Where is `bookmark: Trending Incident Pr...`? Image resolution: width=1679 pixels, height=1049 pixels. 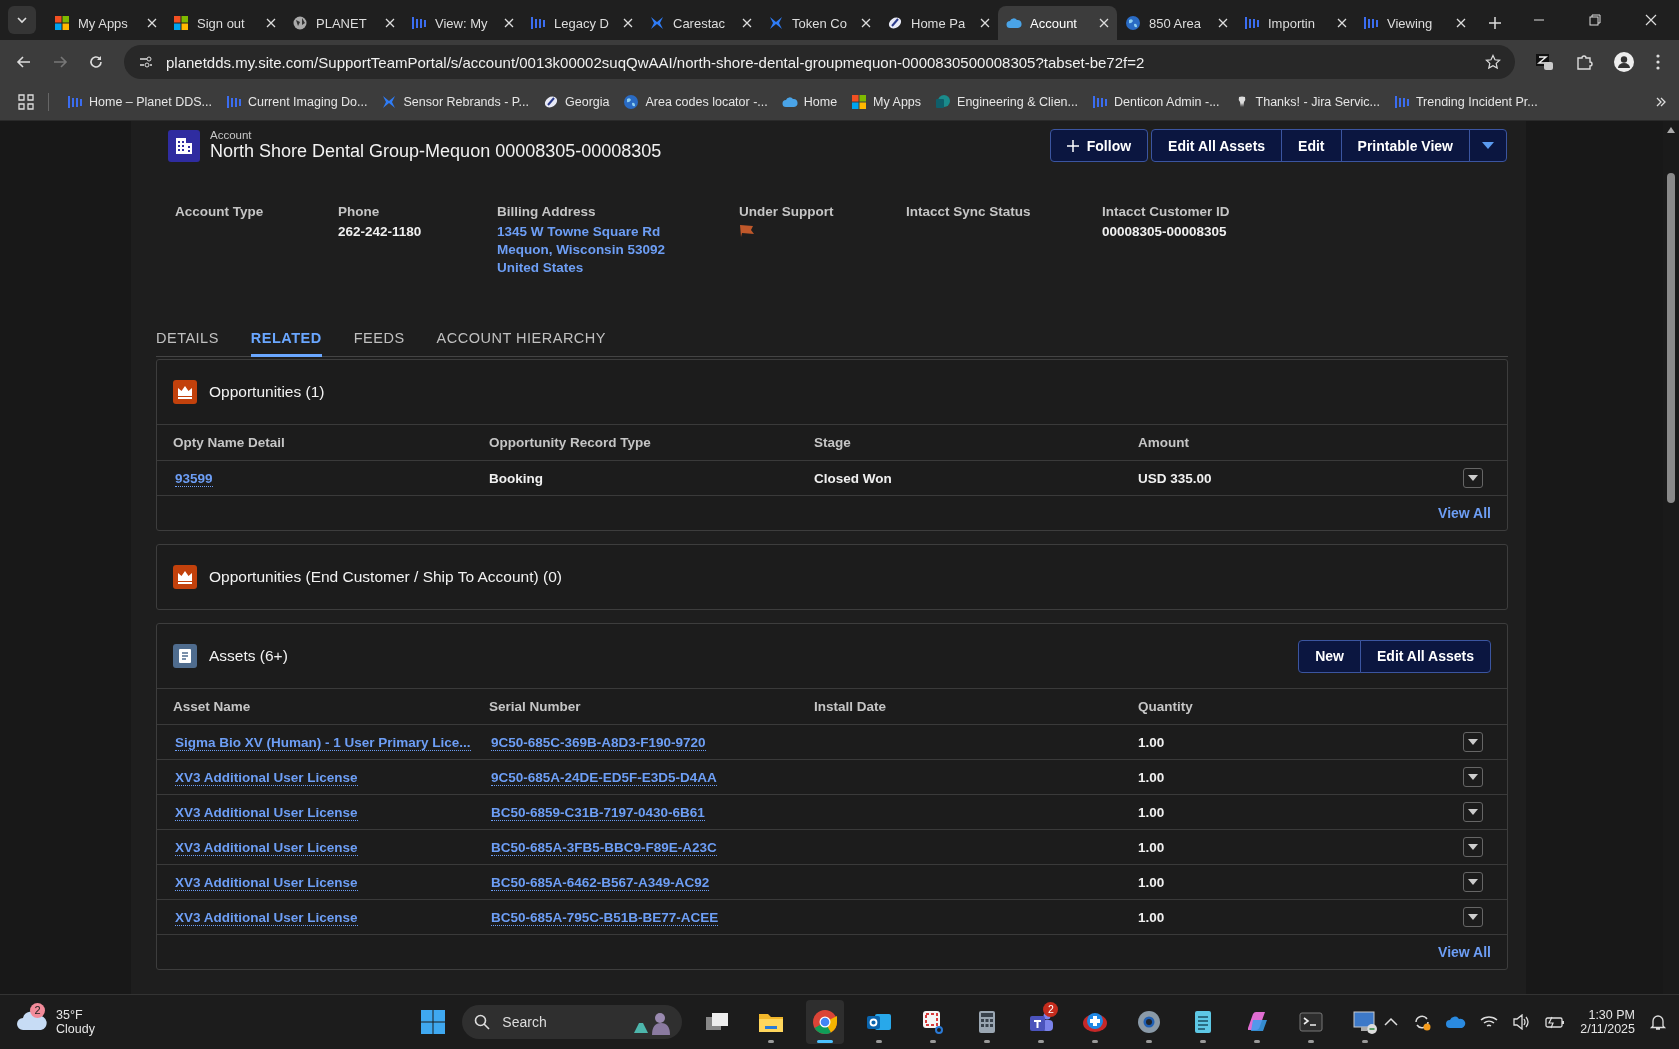 bookmark: Trending Incident Pr... is located at coordinates (1465, 102).